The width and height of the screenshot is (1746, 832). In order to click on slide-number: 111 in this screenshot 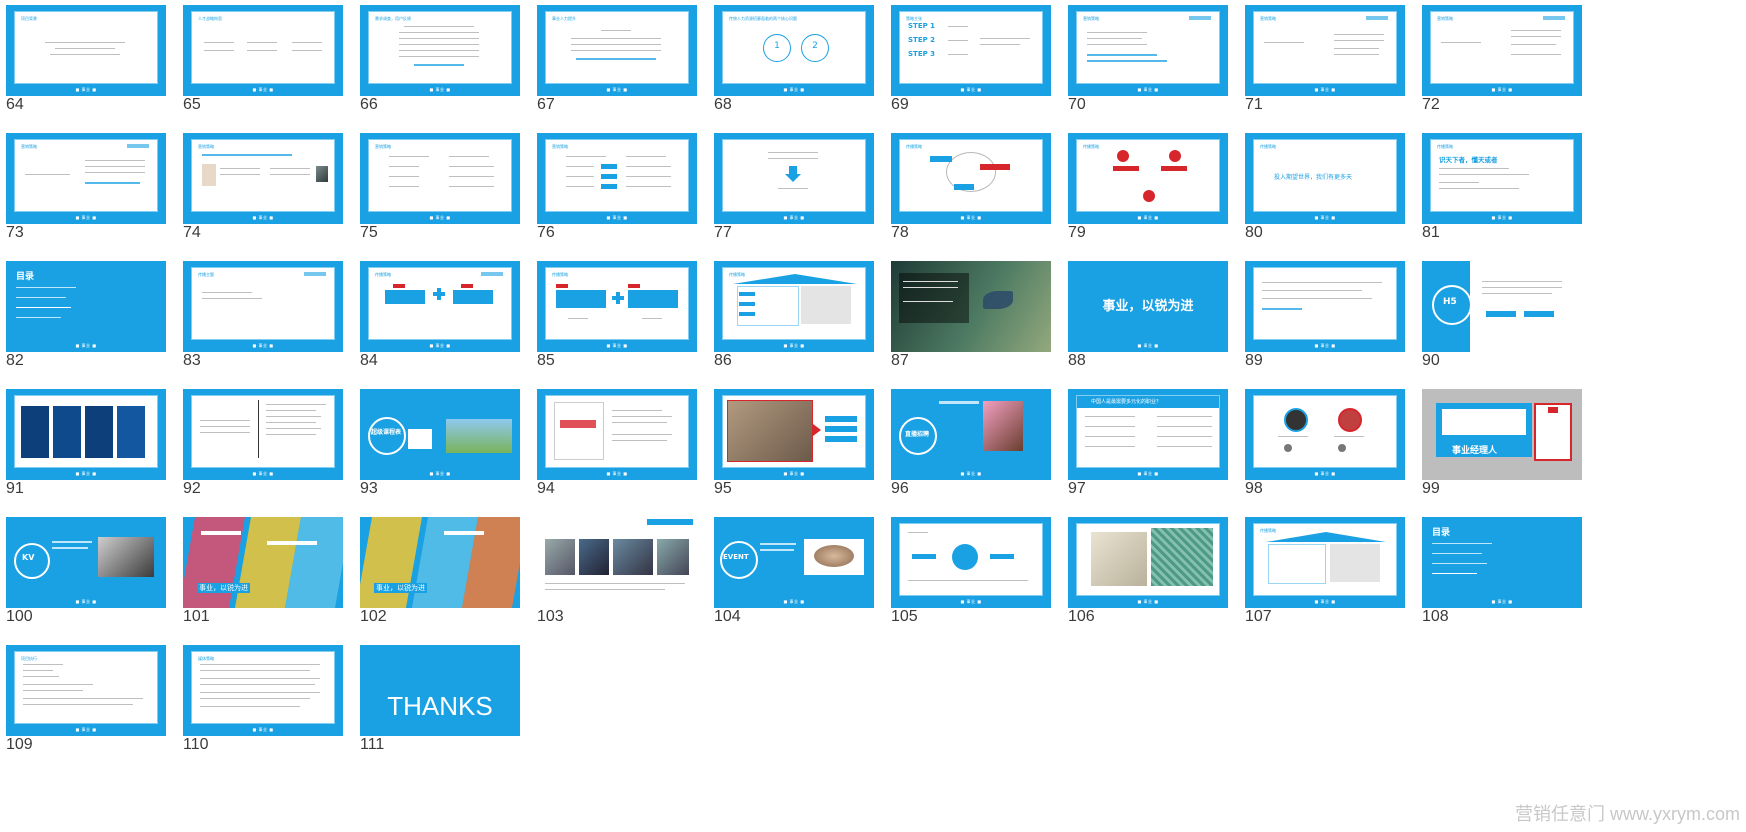, I will do `click(372, 744)`.